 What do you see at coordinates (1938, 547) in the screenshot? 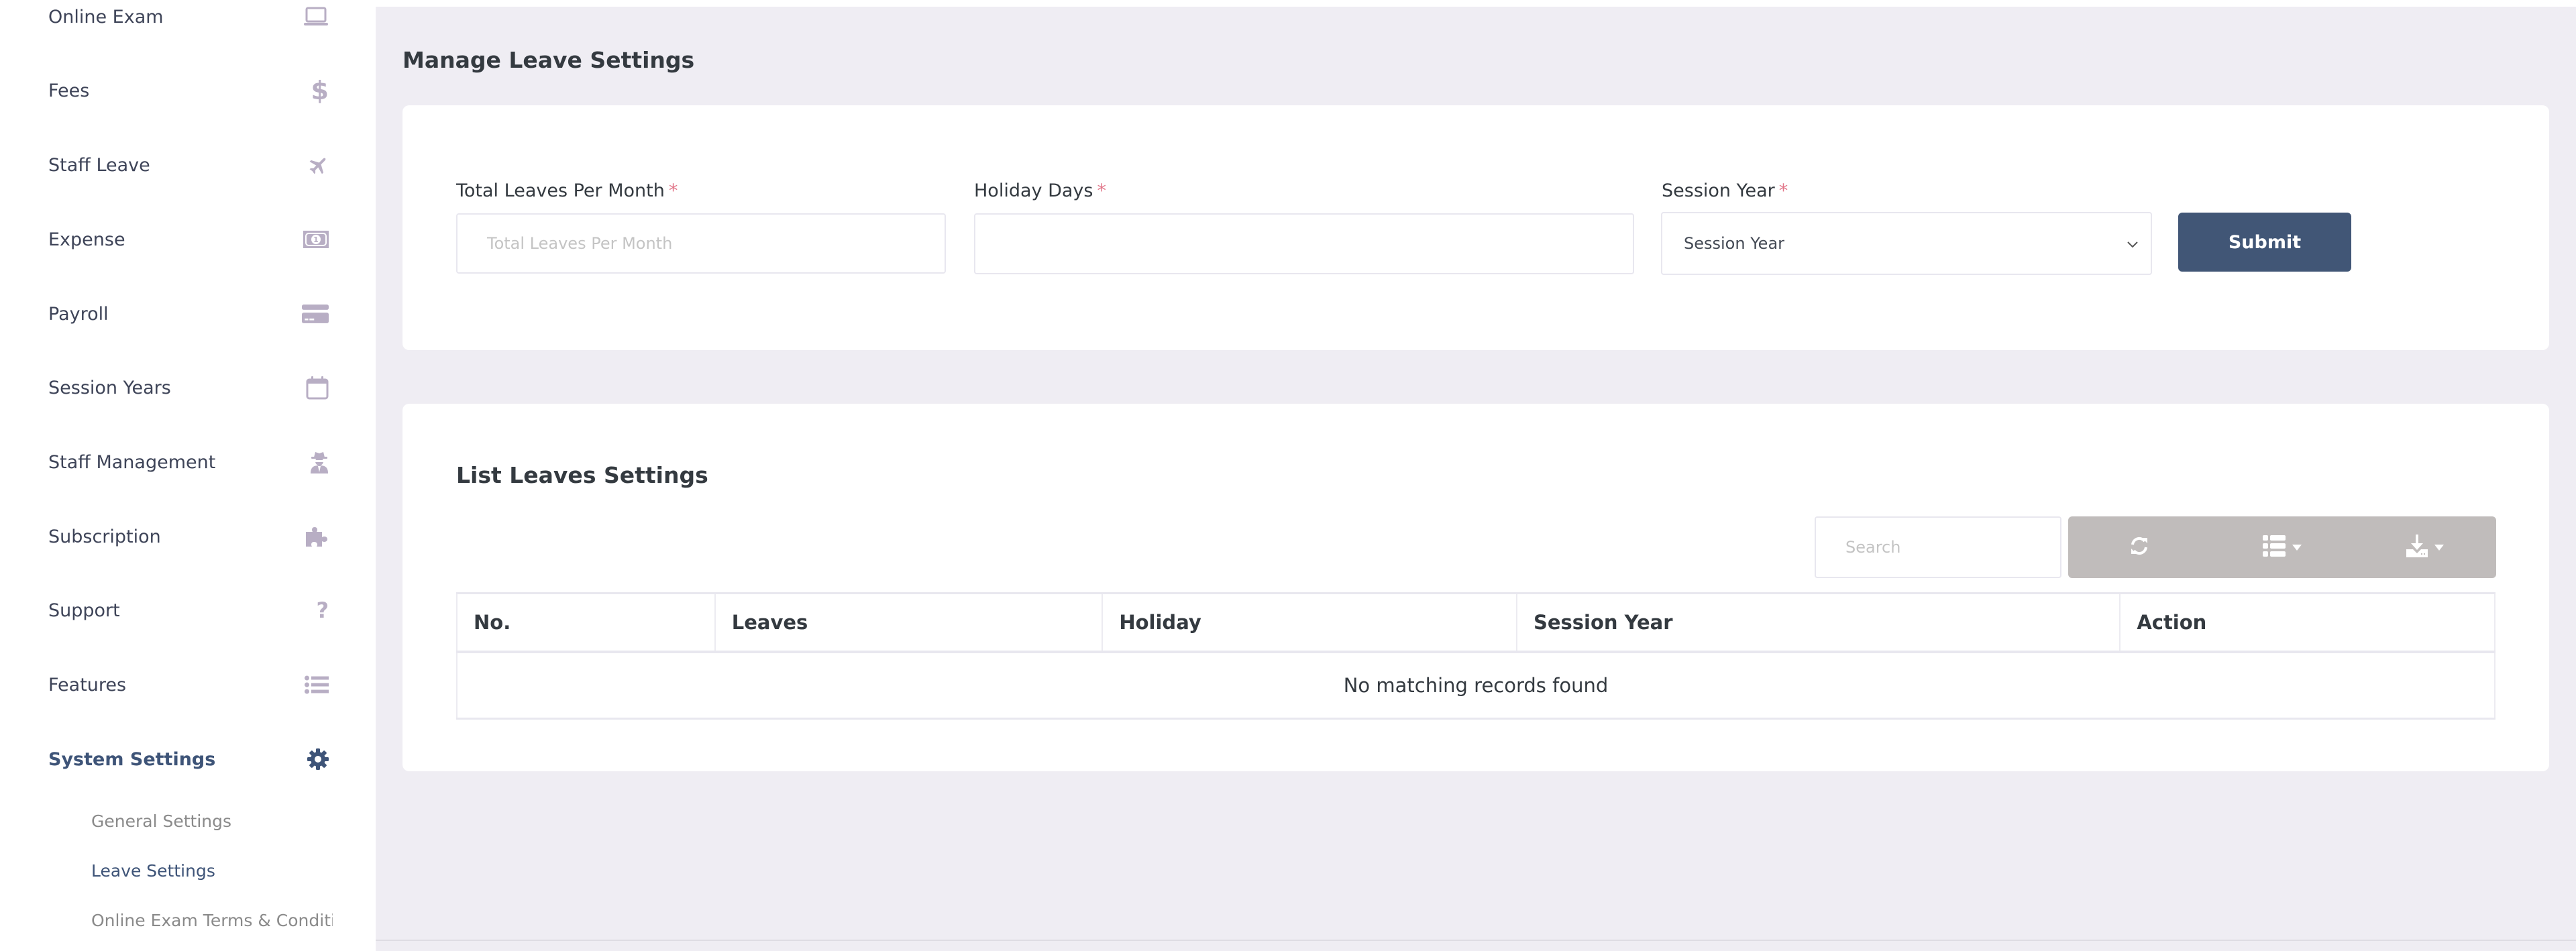
I see `search-input` at bounding box center [1938, 547].